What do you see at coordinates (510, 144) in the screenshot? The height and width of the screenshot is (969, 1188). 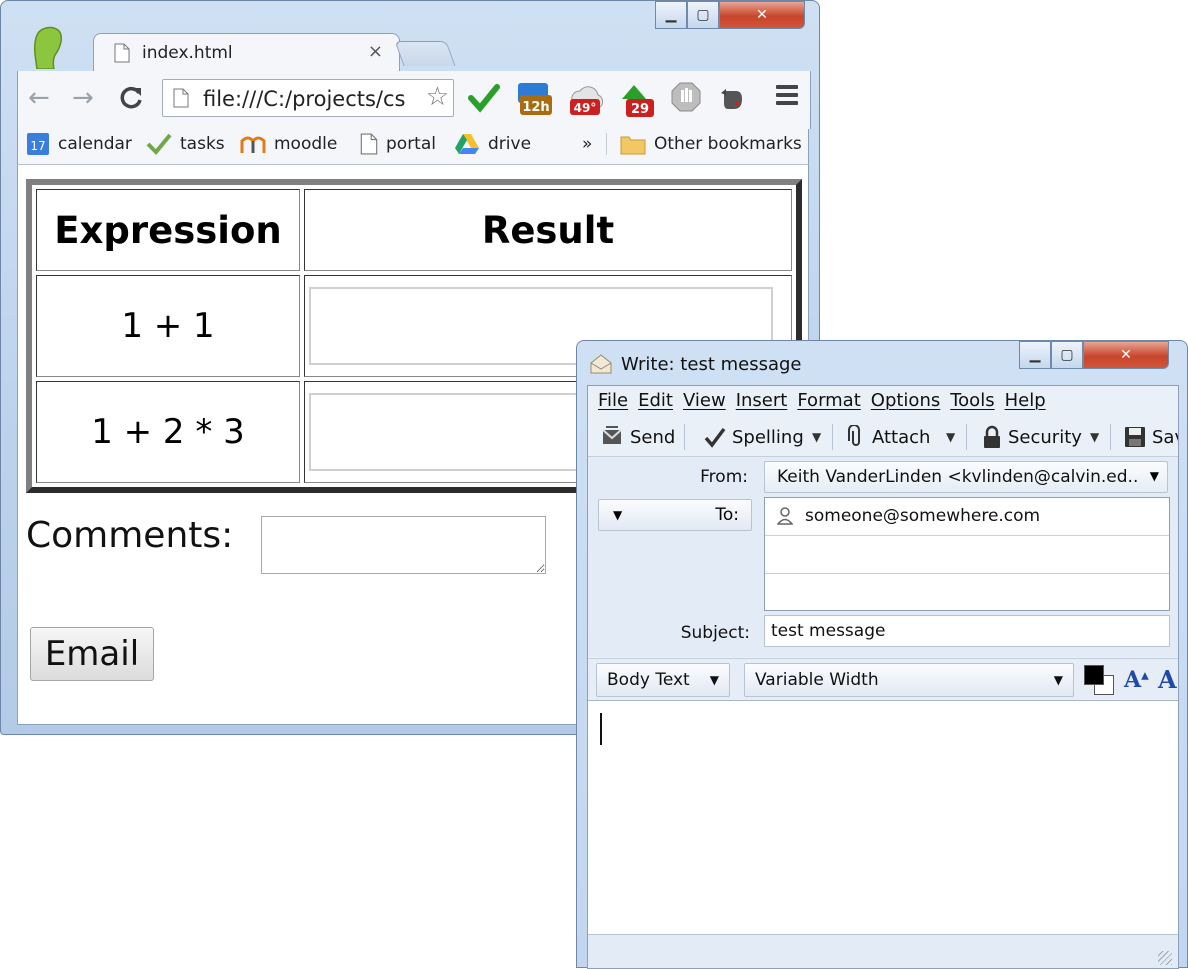 I see `bookmark-label: drive` at bounding box center [510, 144].